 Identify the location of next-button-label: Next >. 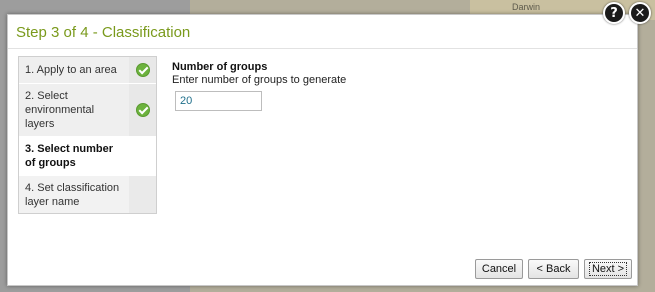
(608, 269).